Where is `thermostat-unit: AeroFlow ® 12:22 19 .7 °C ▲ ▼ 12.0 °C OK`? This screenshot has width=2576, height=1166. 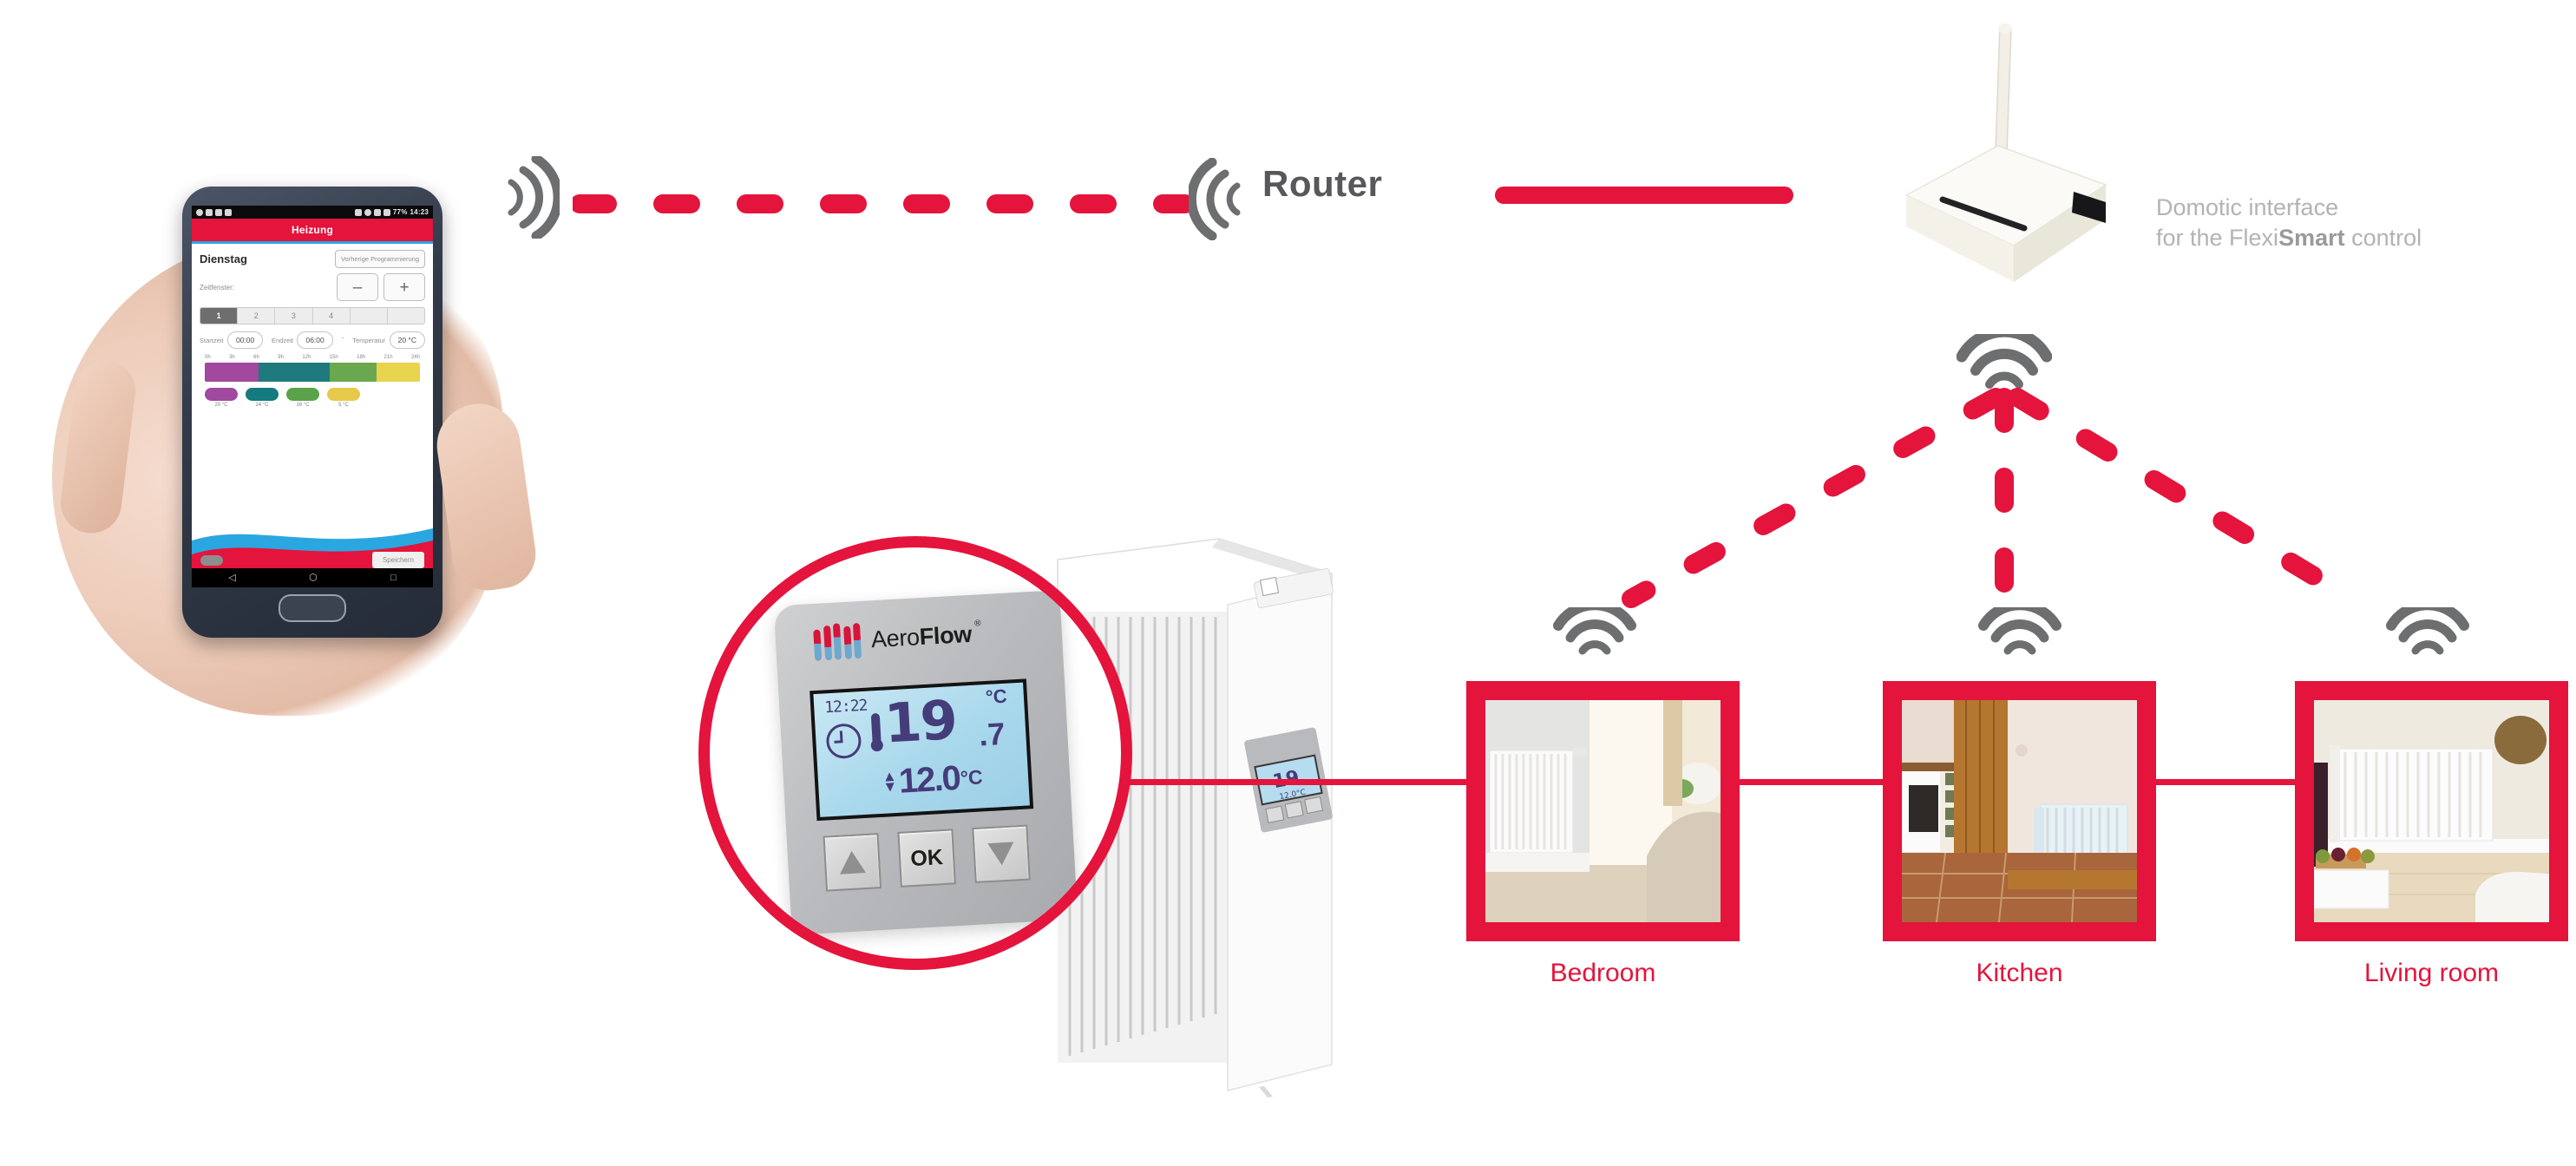 thermostat-unit: AeroFlow ® 12:22 19 .7 °C ▲ ▼ 12.0 °C OK is located at coordinates (925, 763).